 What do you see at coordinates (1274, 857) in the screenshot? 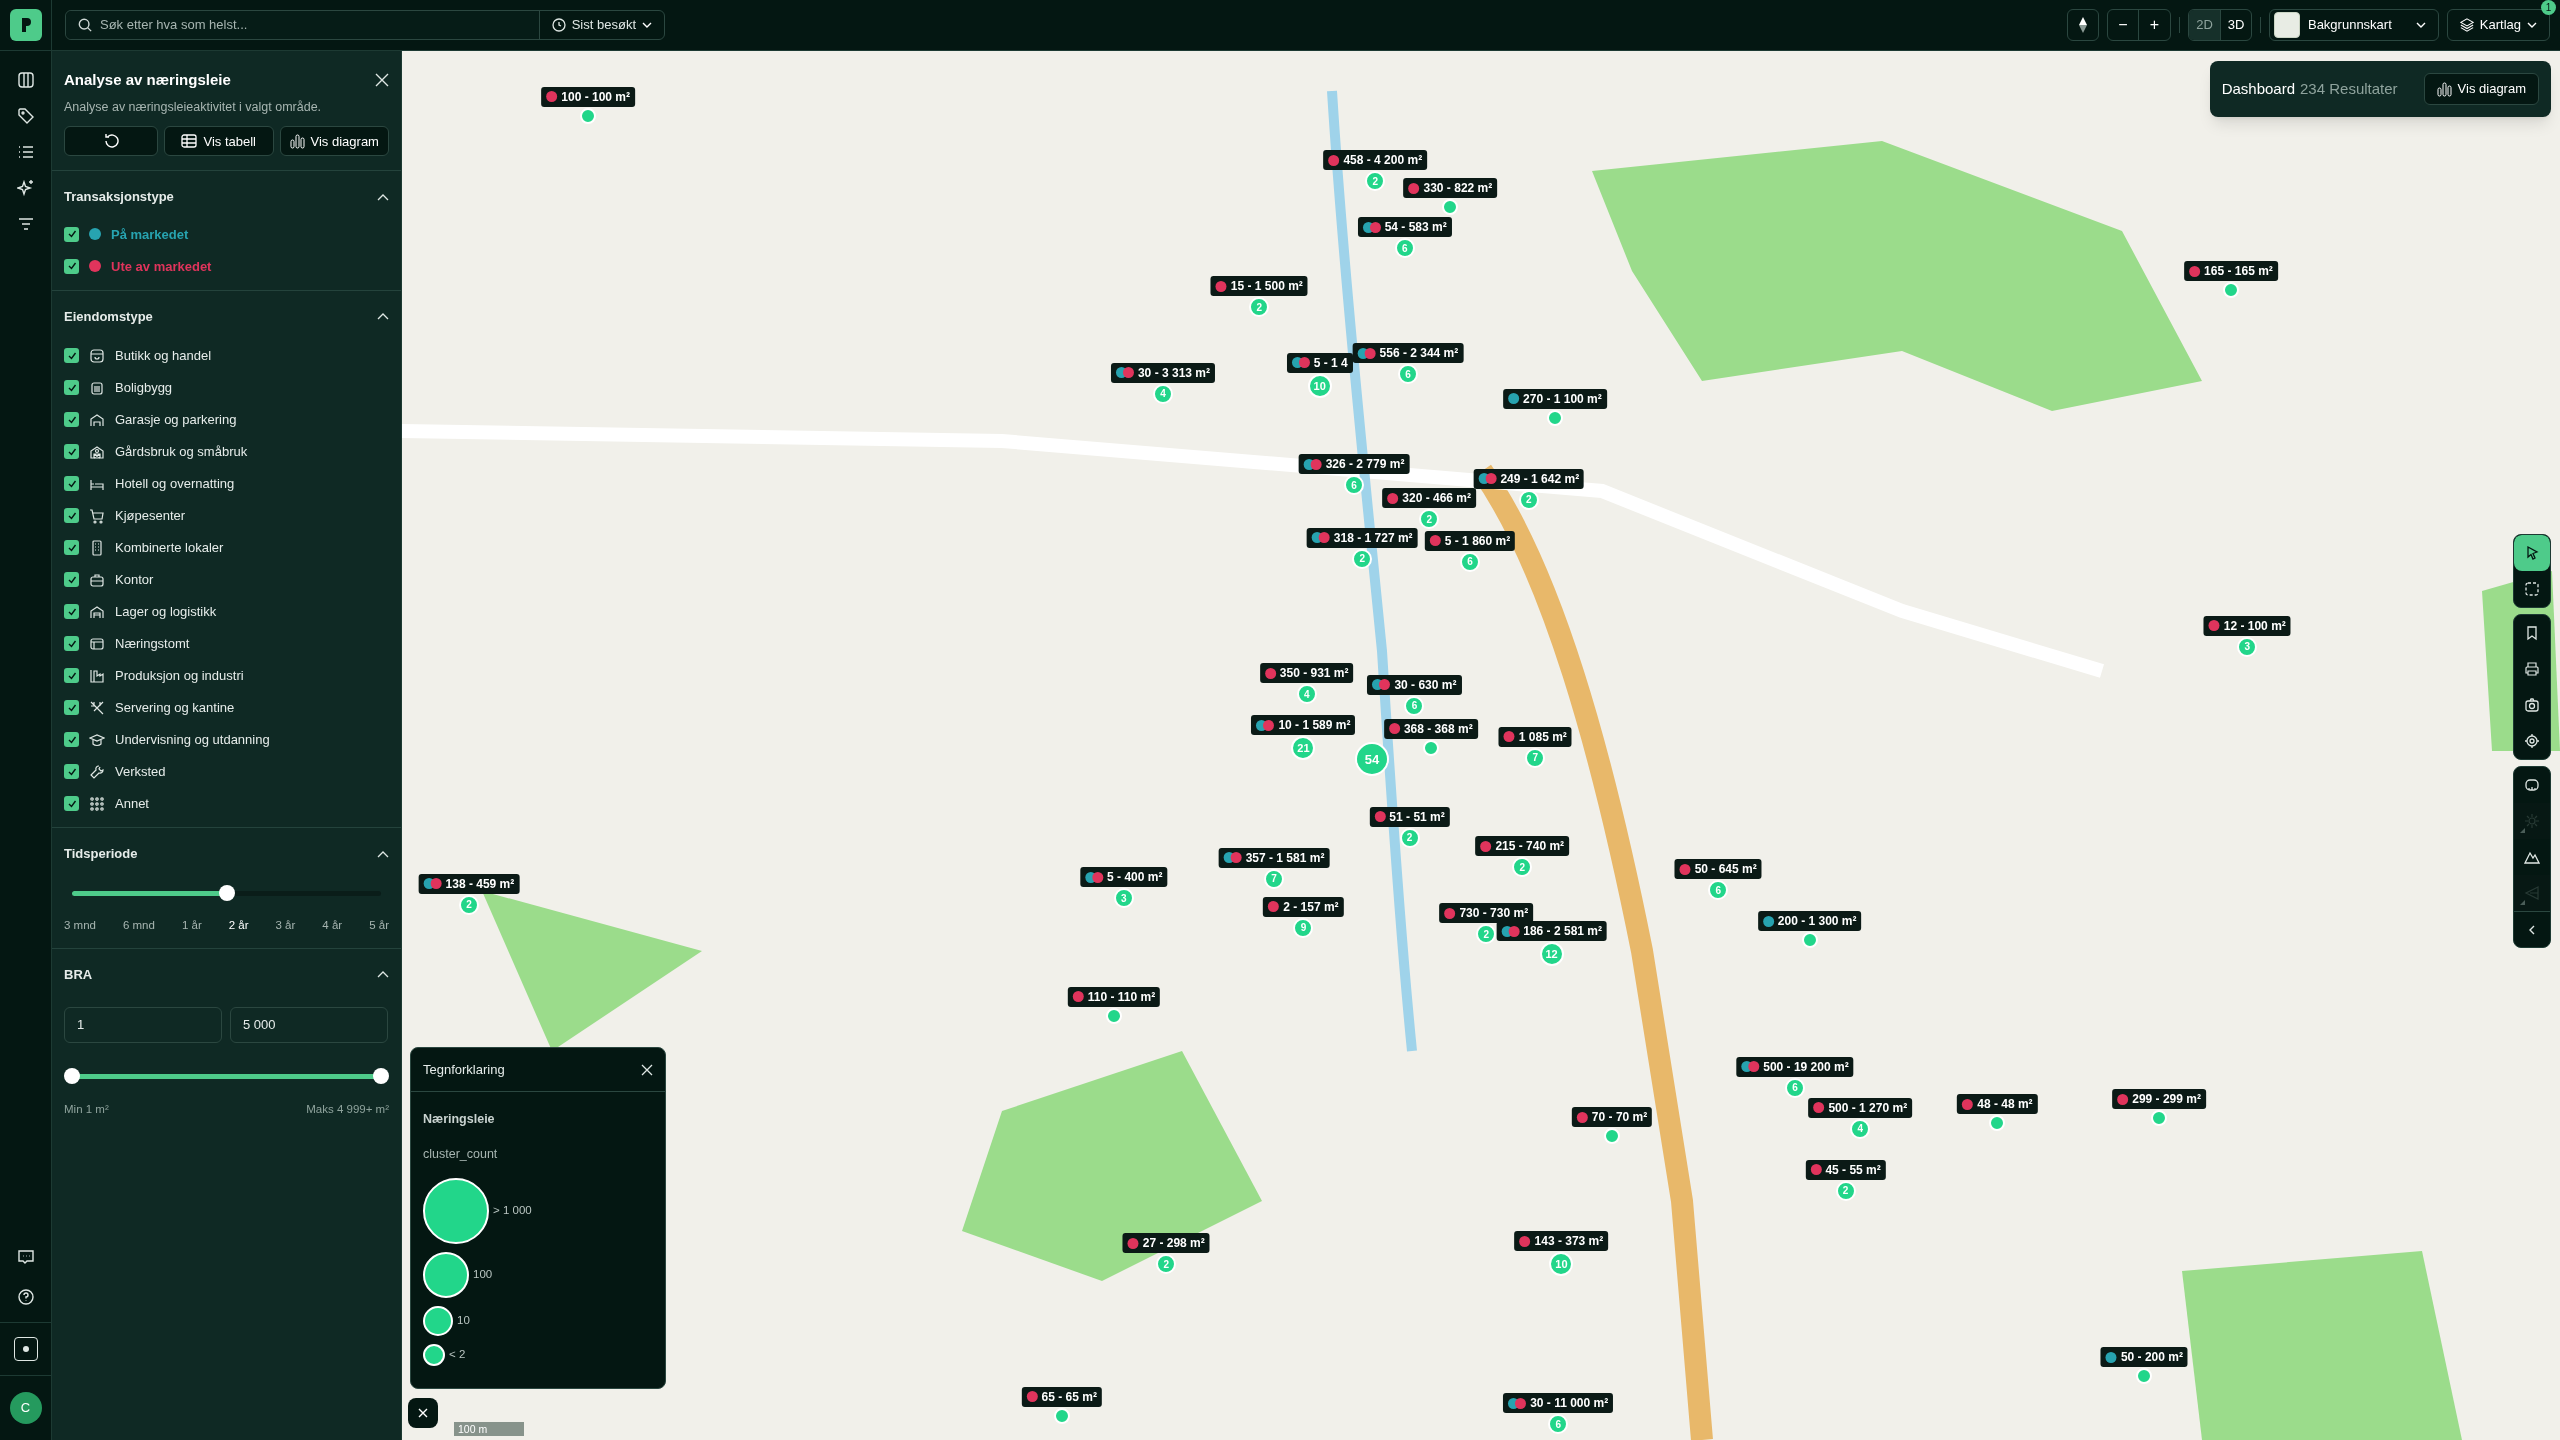
I see `marker-label: 357 - 1 581 m²` at bounding box center [1274, 857].